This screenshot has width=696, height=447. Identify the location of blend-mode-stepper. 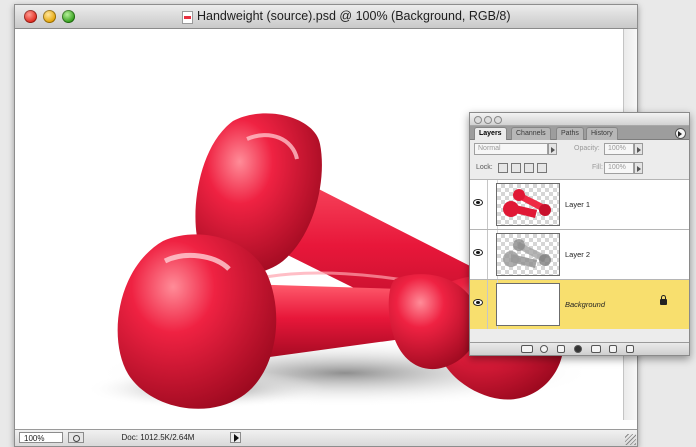
(552, 149).